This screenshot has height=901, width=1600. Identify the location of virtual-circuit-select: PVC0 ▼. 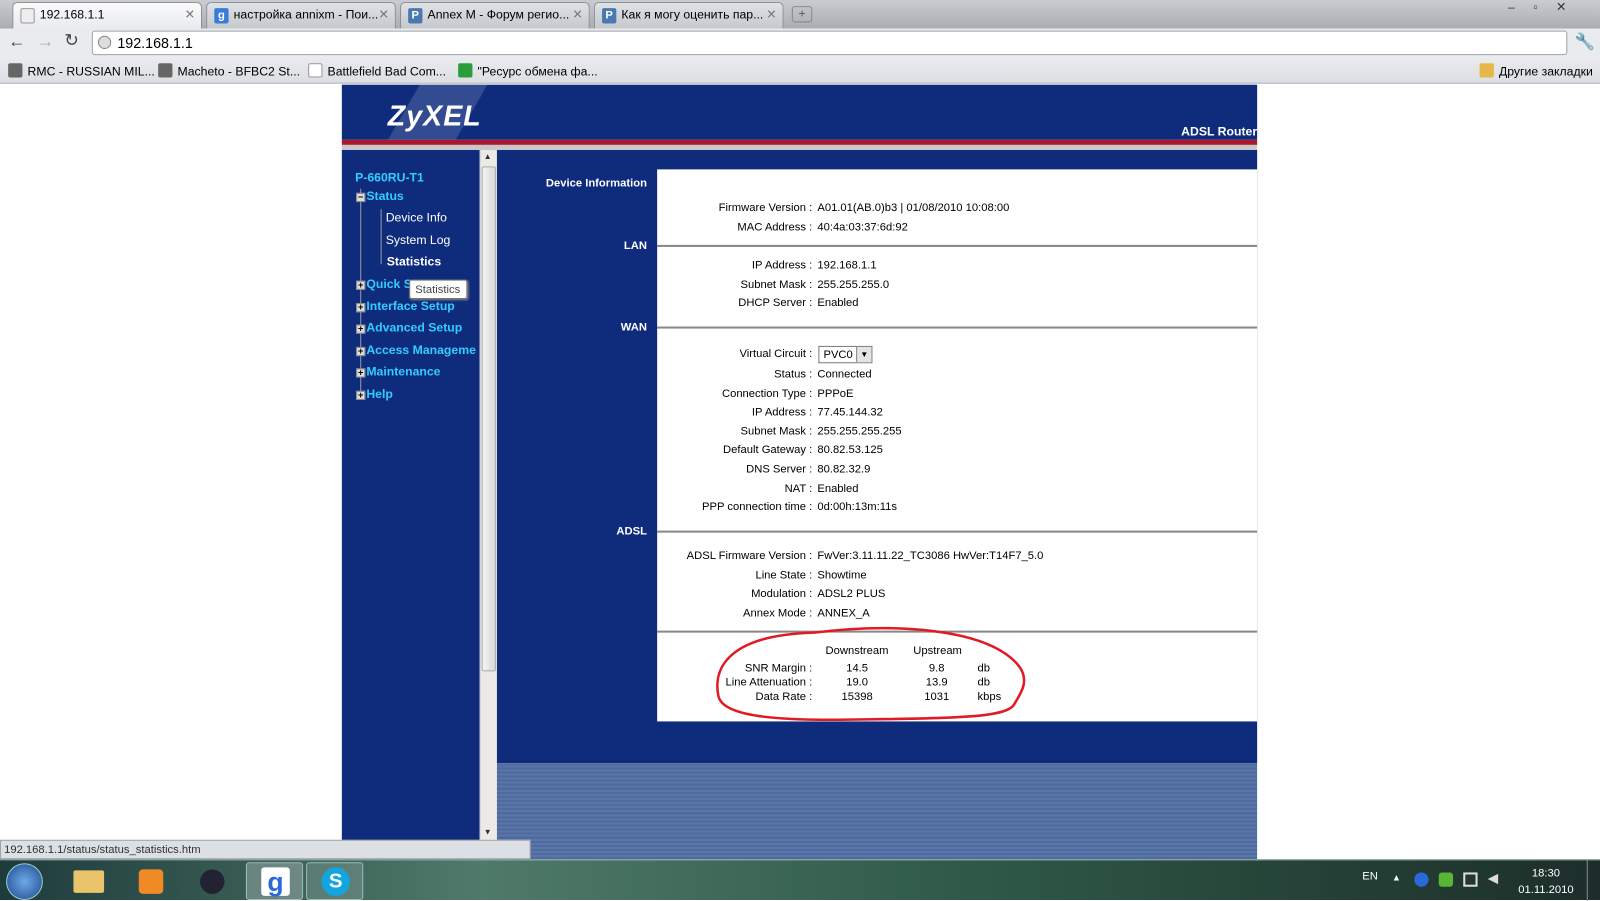
(845, 354).